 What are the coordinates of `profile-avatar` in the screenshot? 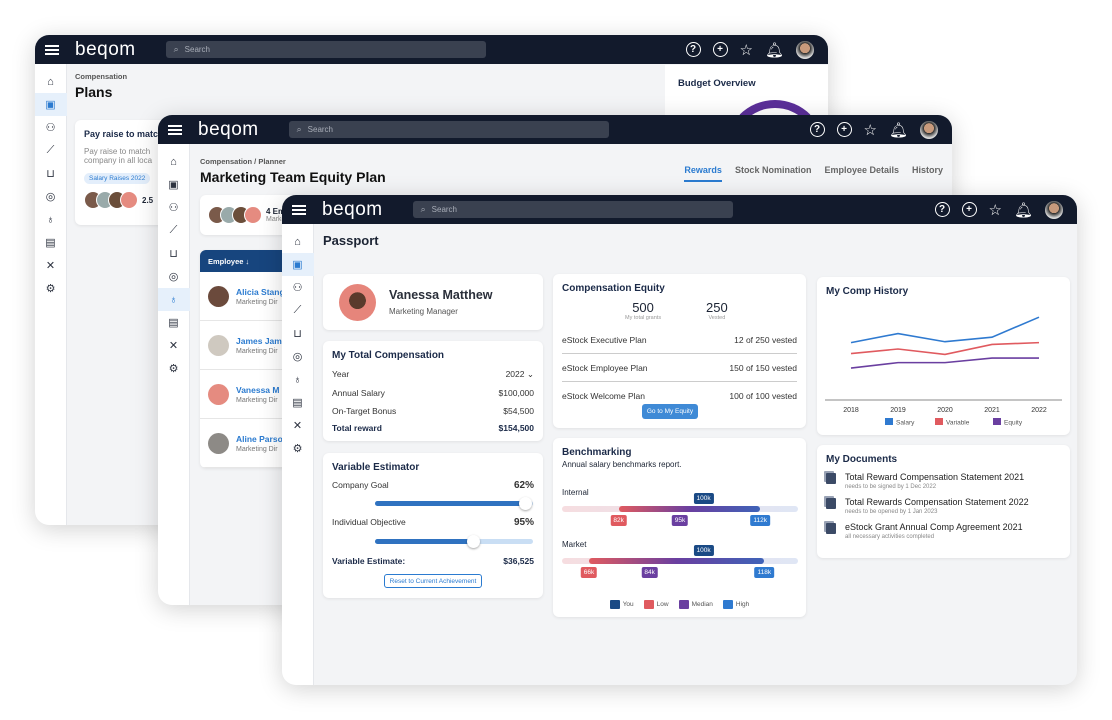 It's located at (357, 302).